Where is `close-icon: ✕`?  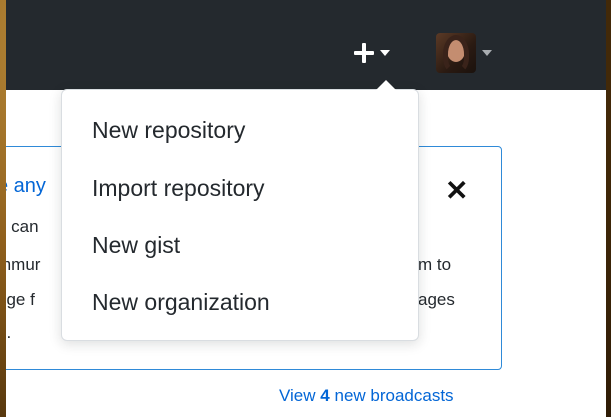
close-icon: ✕ is located at coordinates (456, 191).